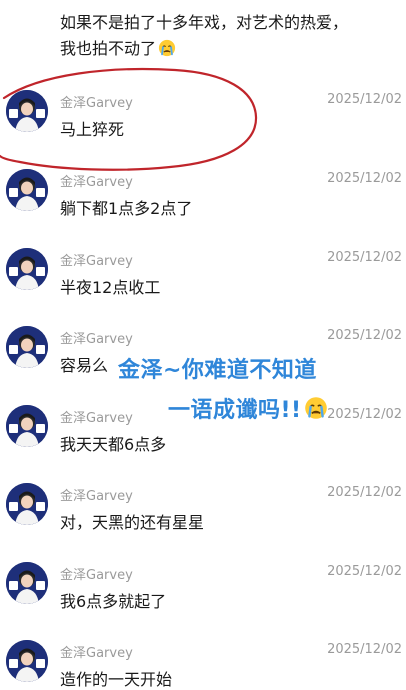 The height and width of the screenshot is (690, 406). Describe the element at coordinates (126, 208) in the screenshot. I see `comment-text: 躺下都1点多2点了` at that location.